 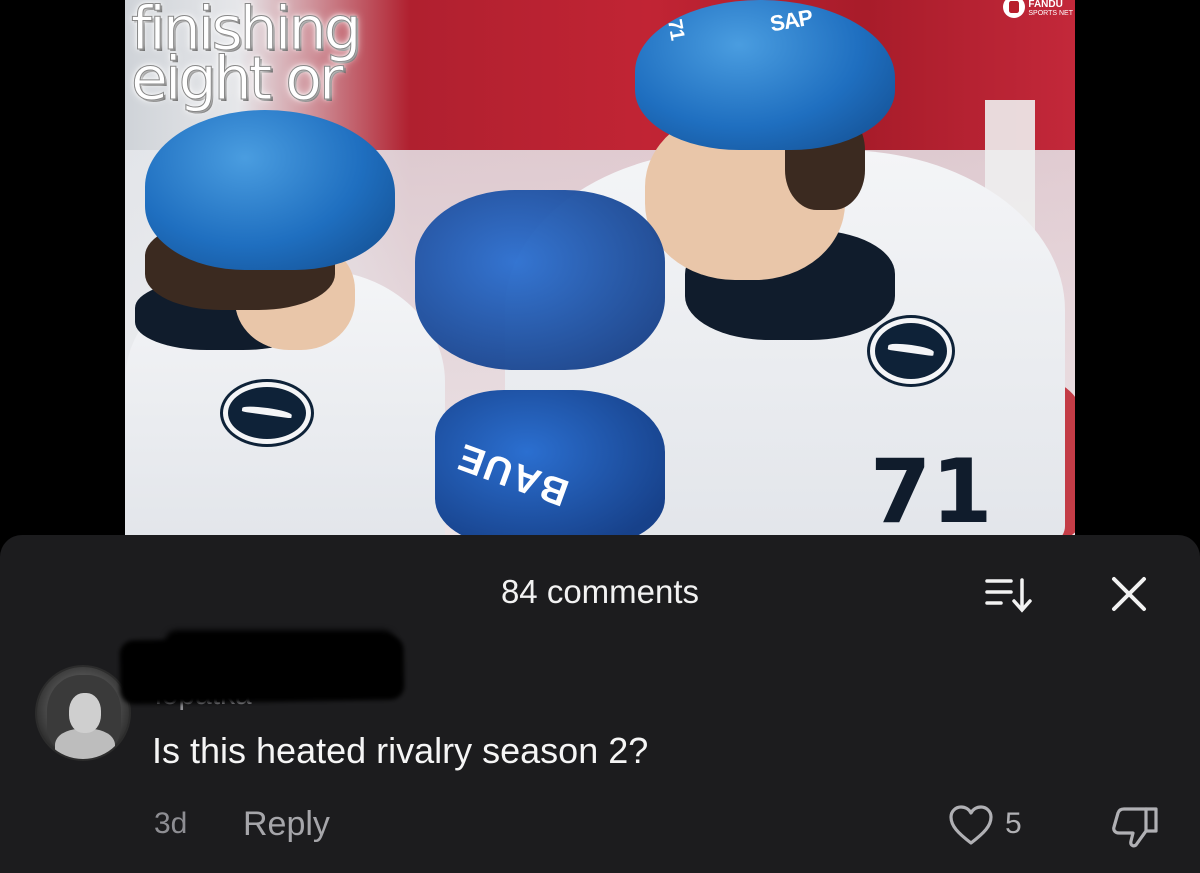 I want to click on heart-outline-icon, so click(x=971, y=825).